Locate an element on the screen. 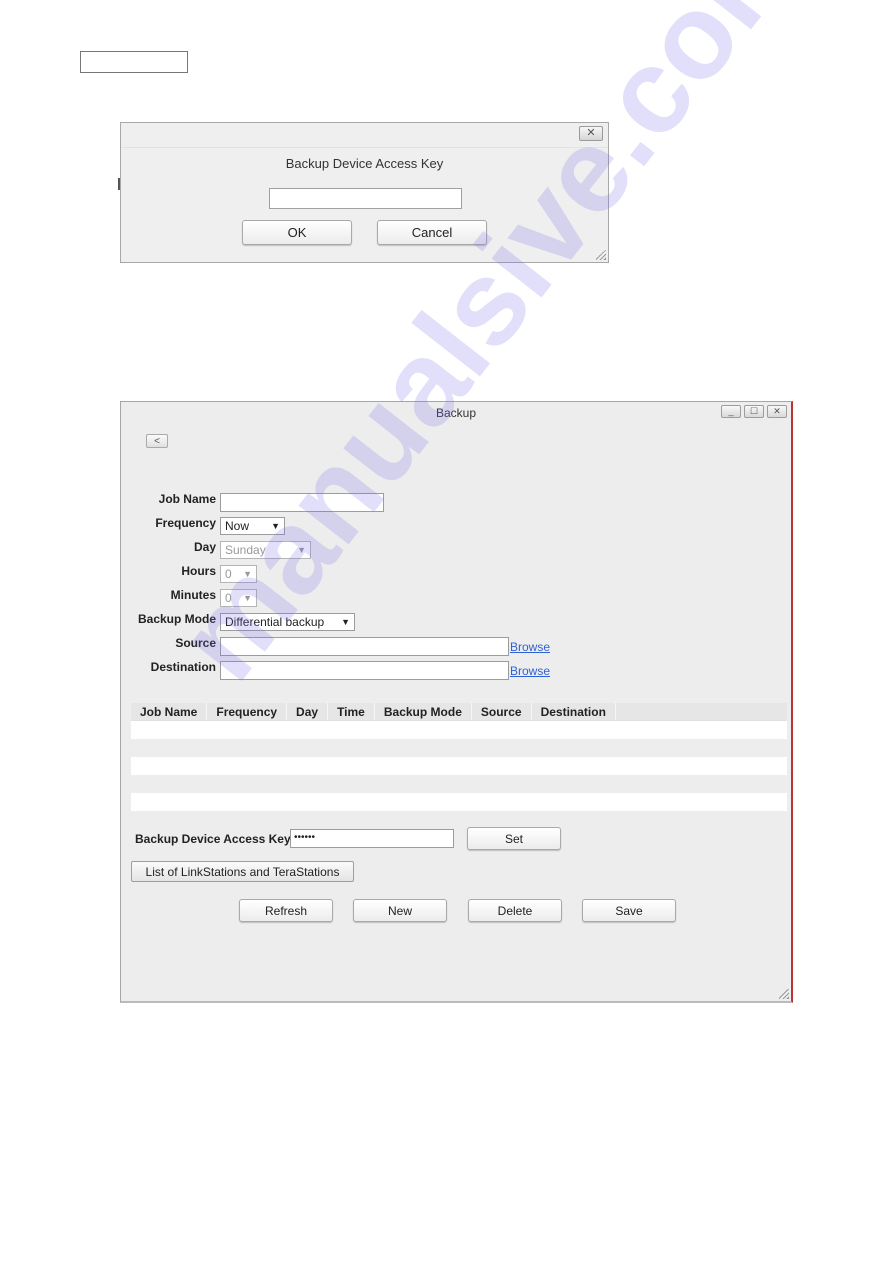  column-header-backup-mode: Backup Mode is located at coordinates (423, 711).